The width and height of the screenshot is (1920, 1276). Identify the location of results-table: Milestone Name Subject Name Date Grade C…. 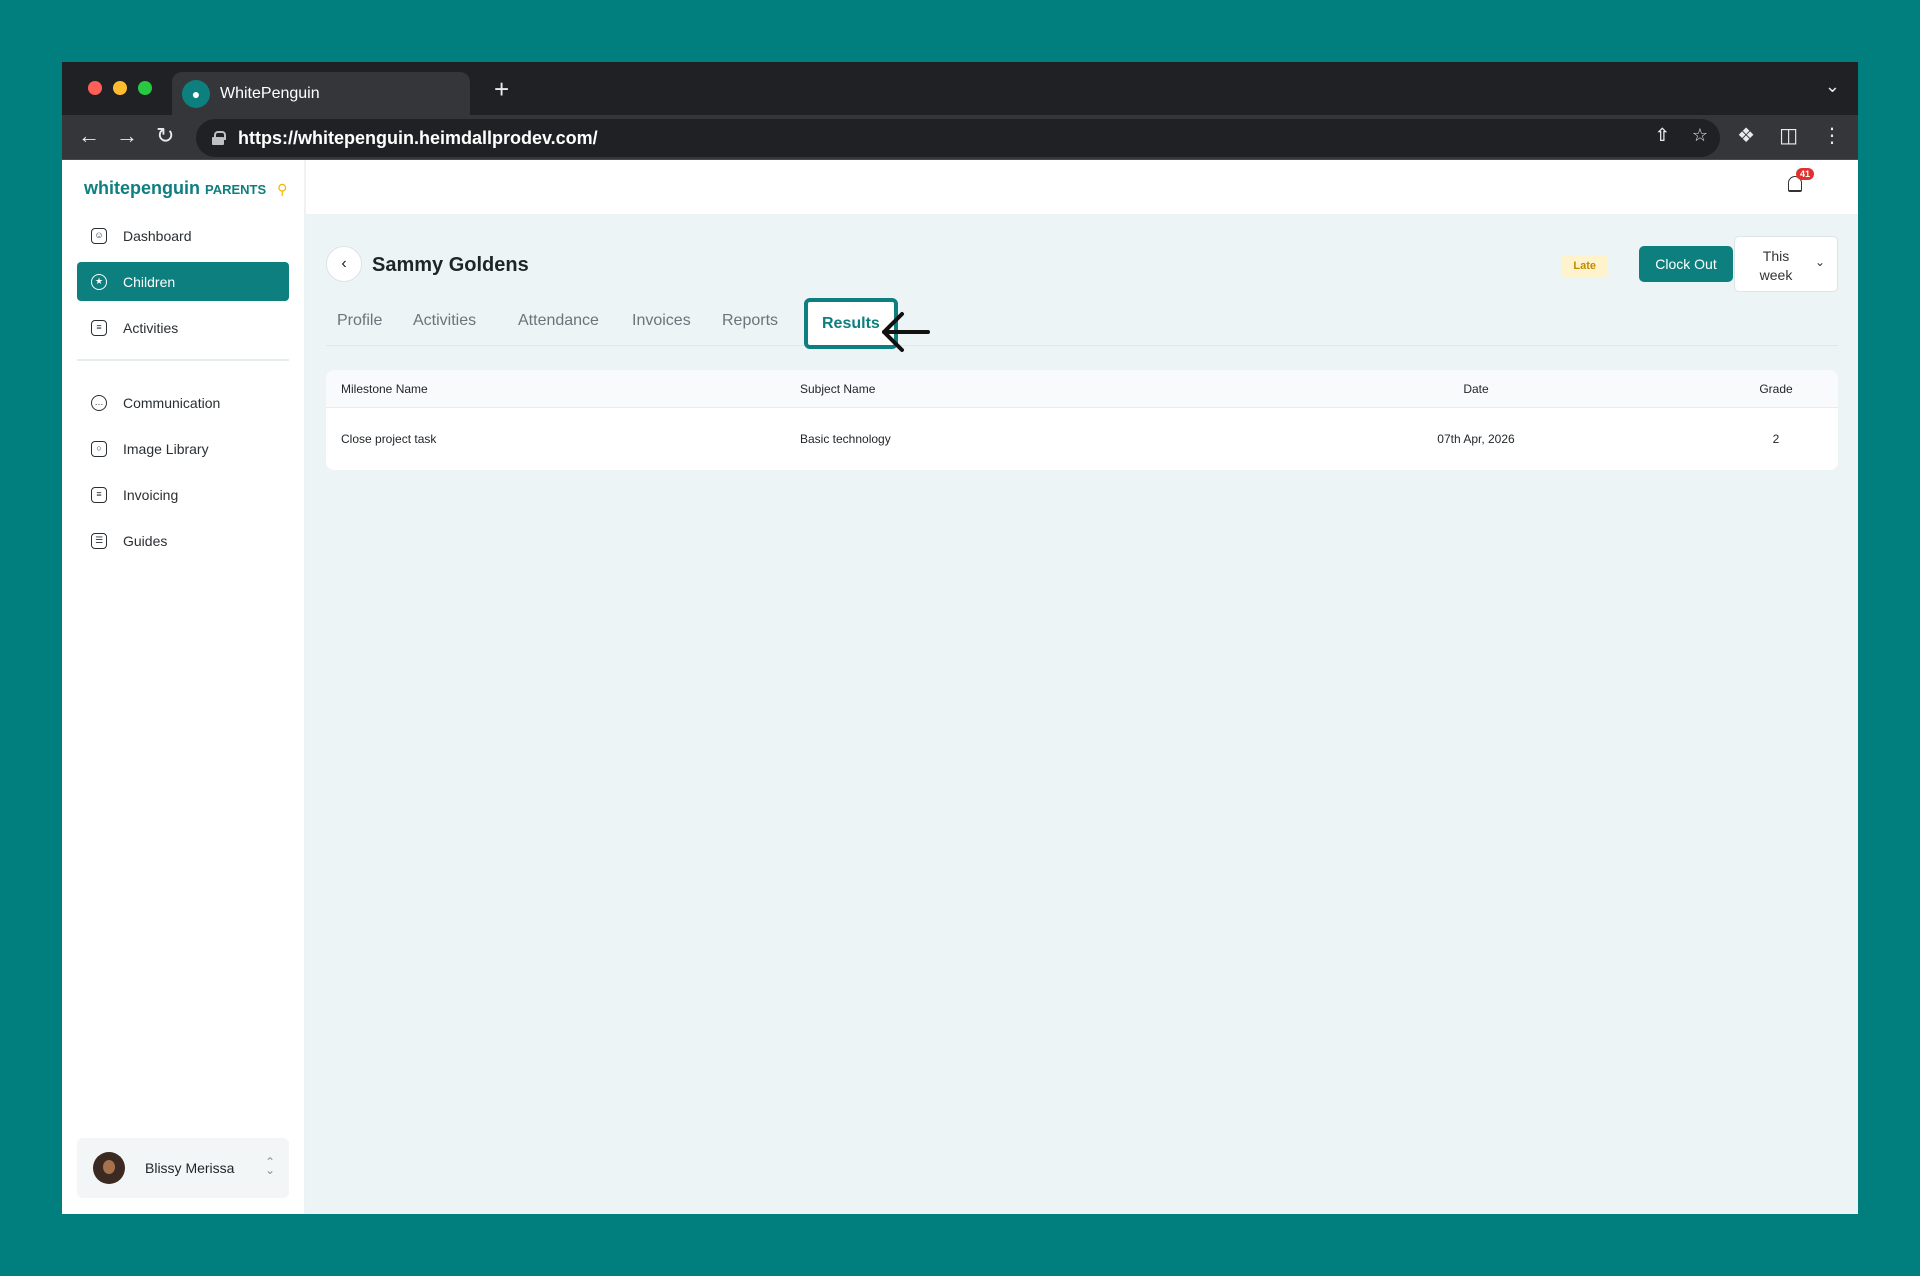
(1082, 420).